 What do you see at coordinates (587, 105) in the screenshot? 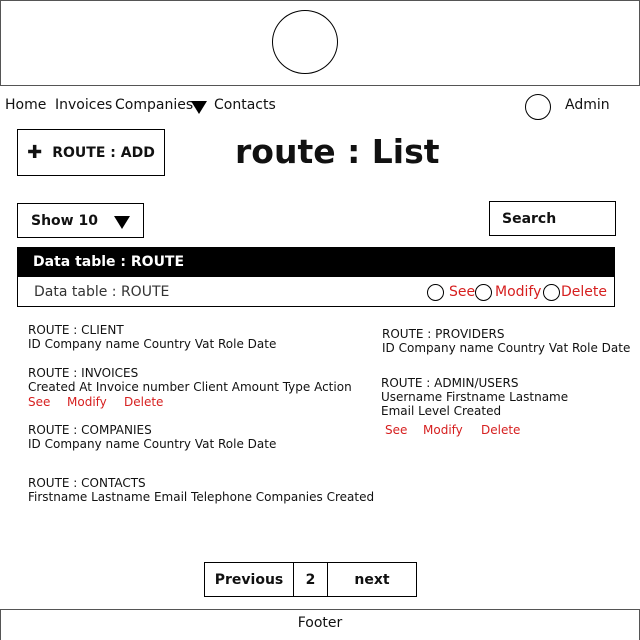
I see `nav-user: Admin` at bounding box center [587, 105].